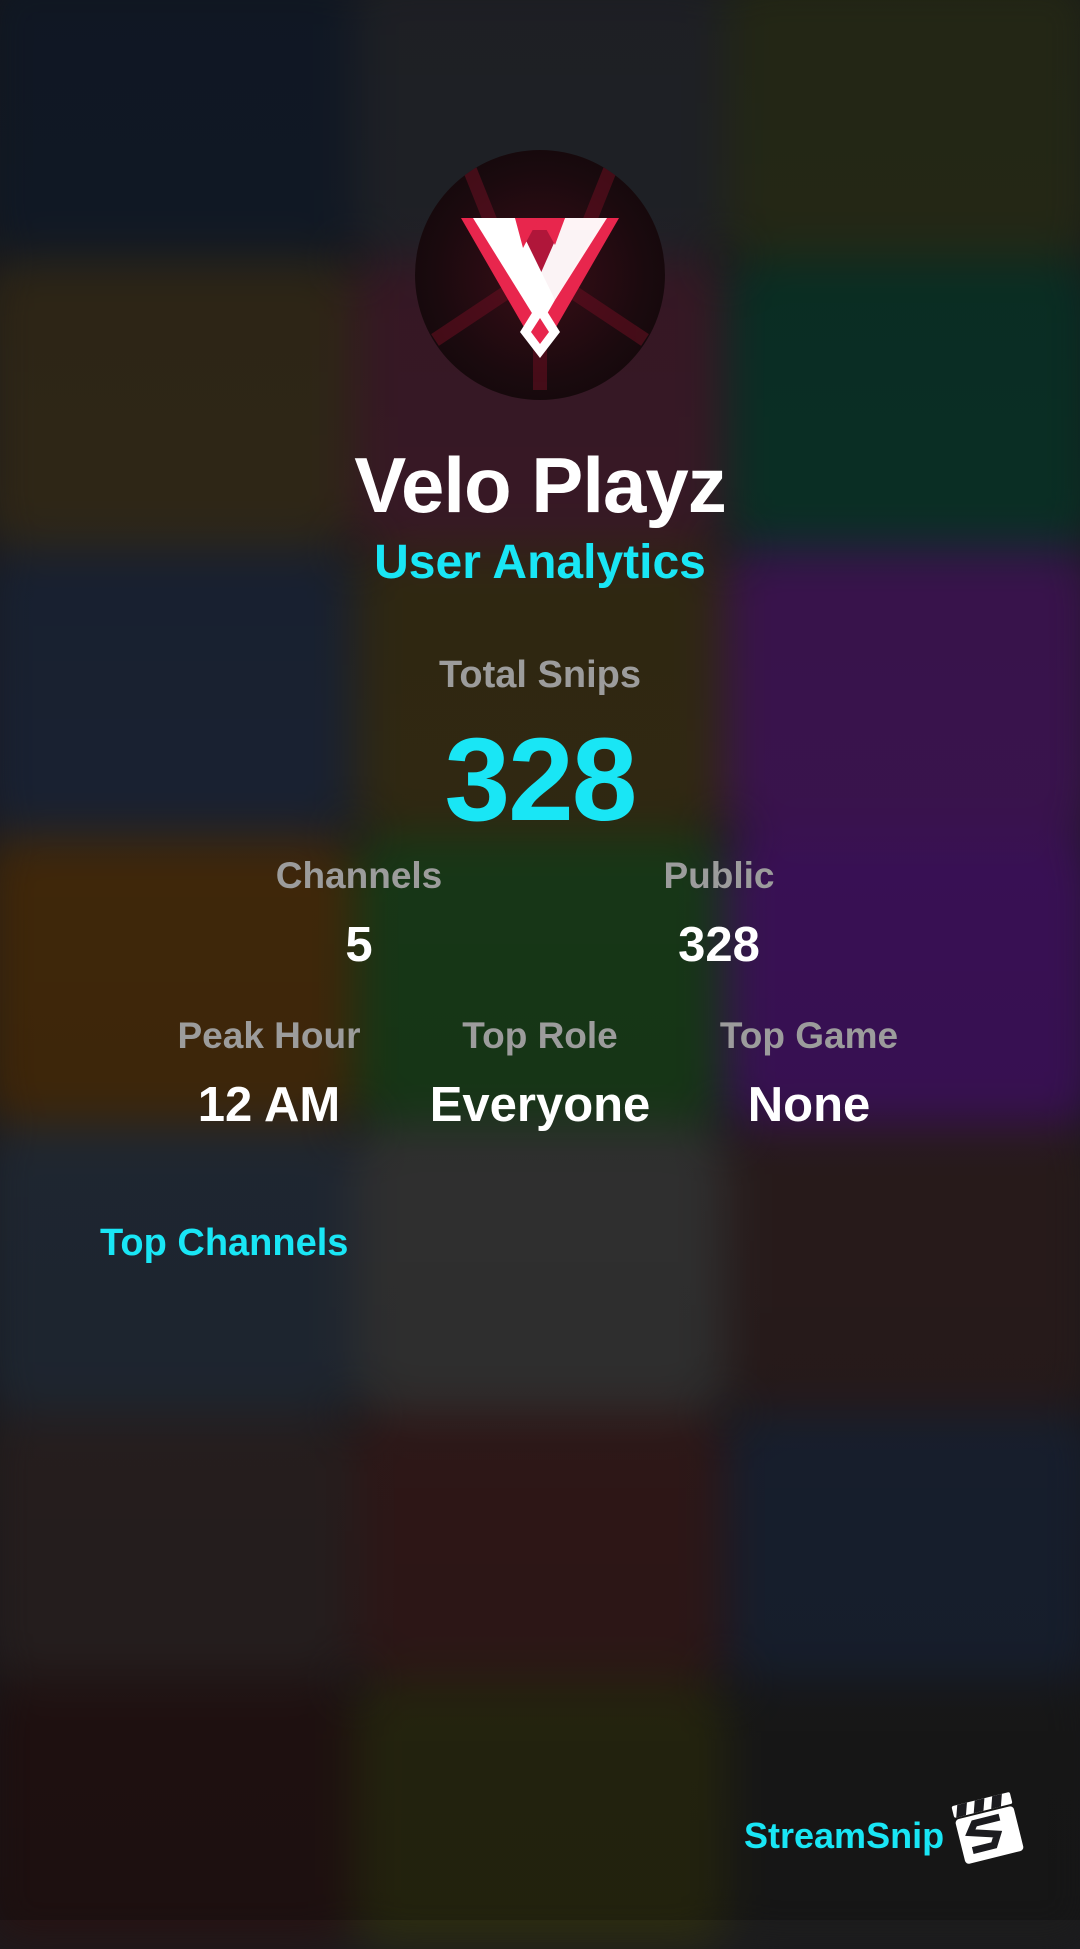 The height and width of the screenshot is (1949, 1080). What do you see at coordinates (359, 914) in the screenshot?
I see `channels-stat: Channels 5` at bounding box center [359, 914].